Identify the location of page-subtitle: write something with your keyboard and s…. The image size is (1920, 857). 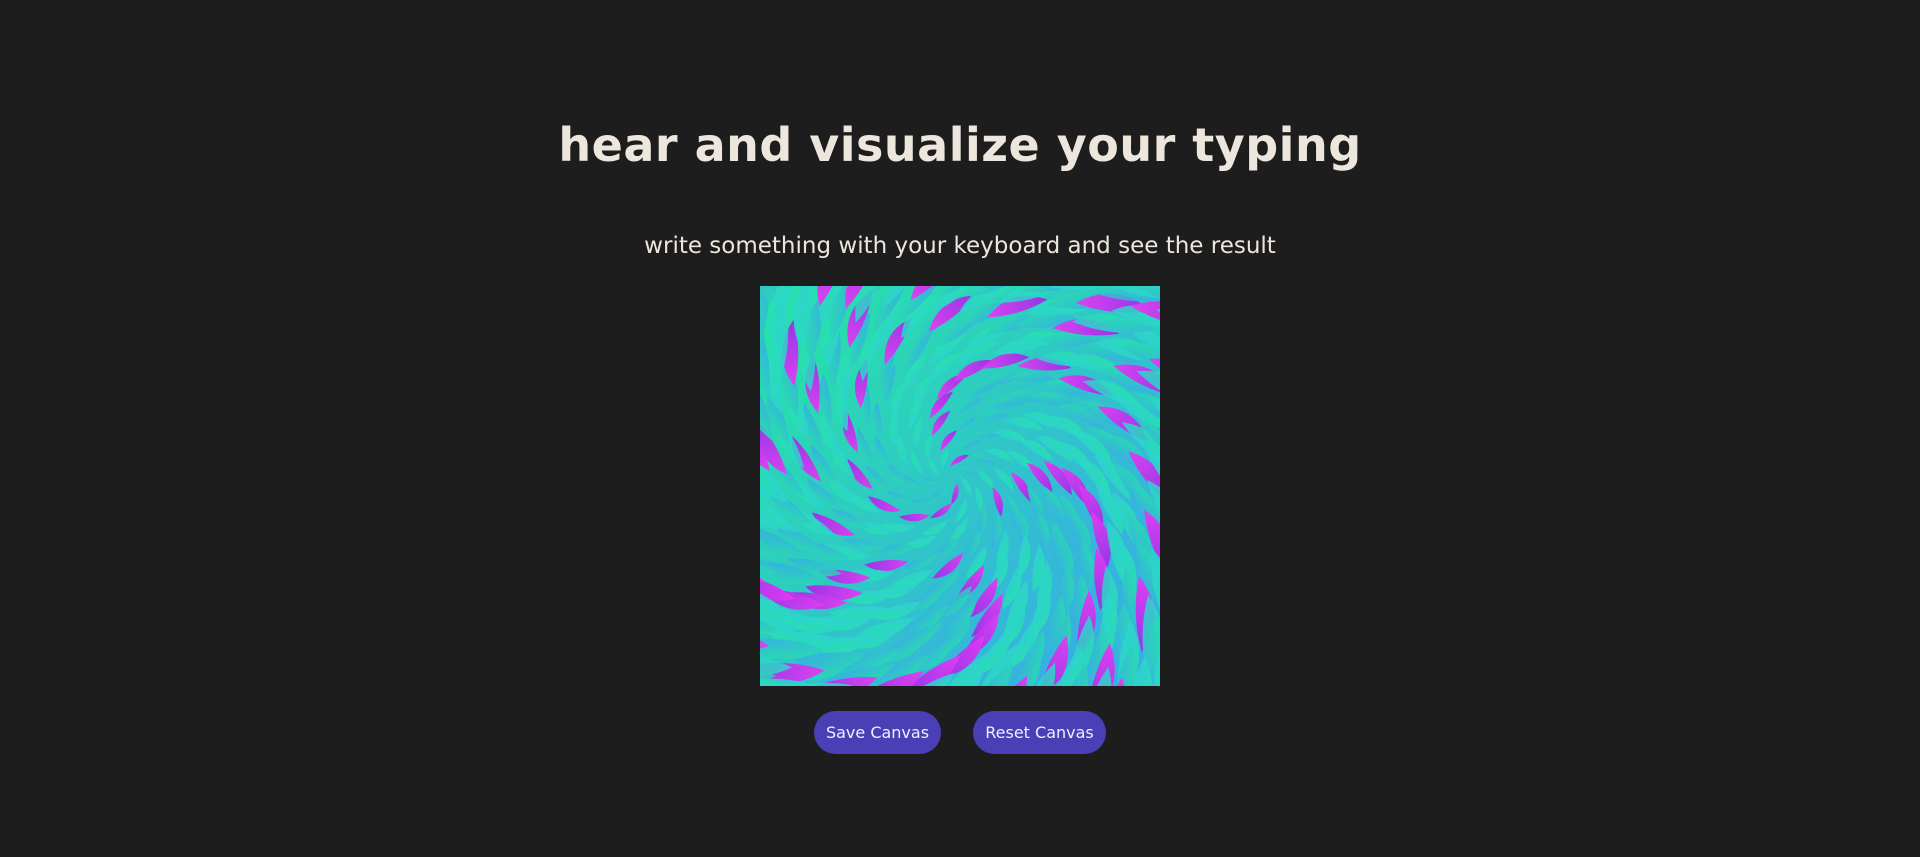
(960, 246).